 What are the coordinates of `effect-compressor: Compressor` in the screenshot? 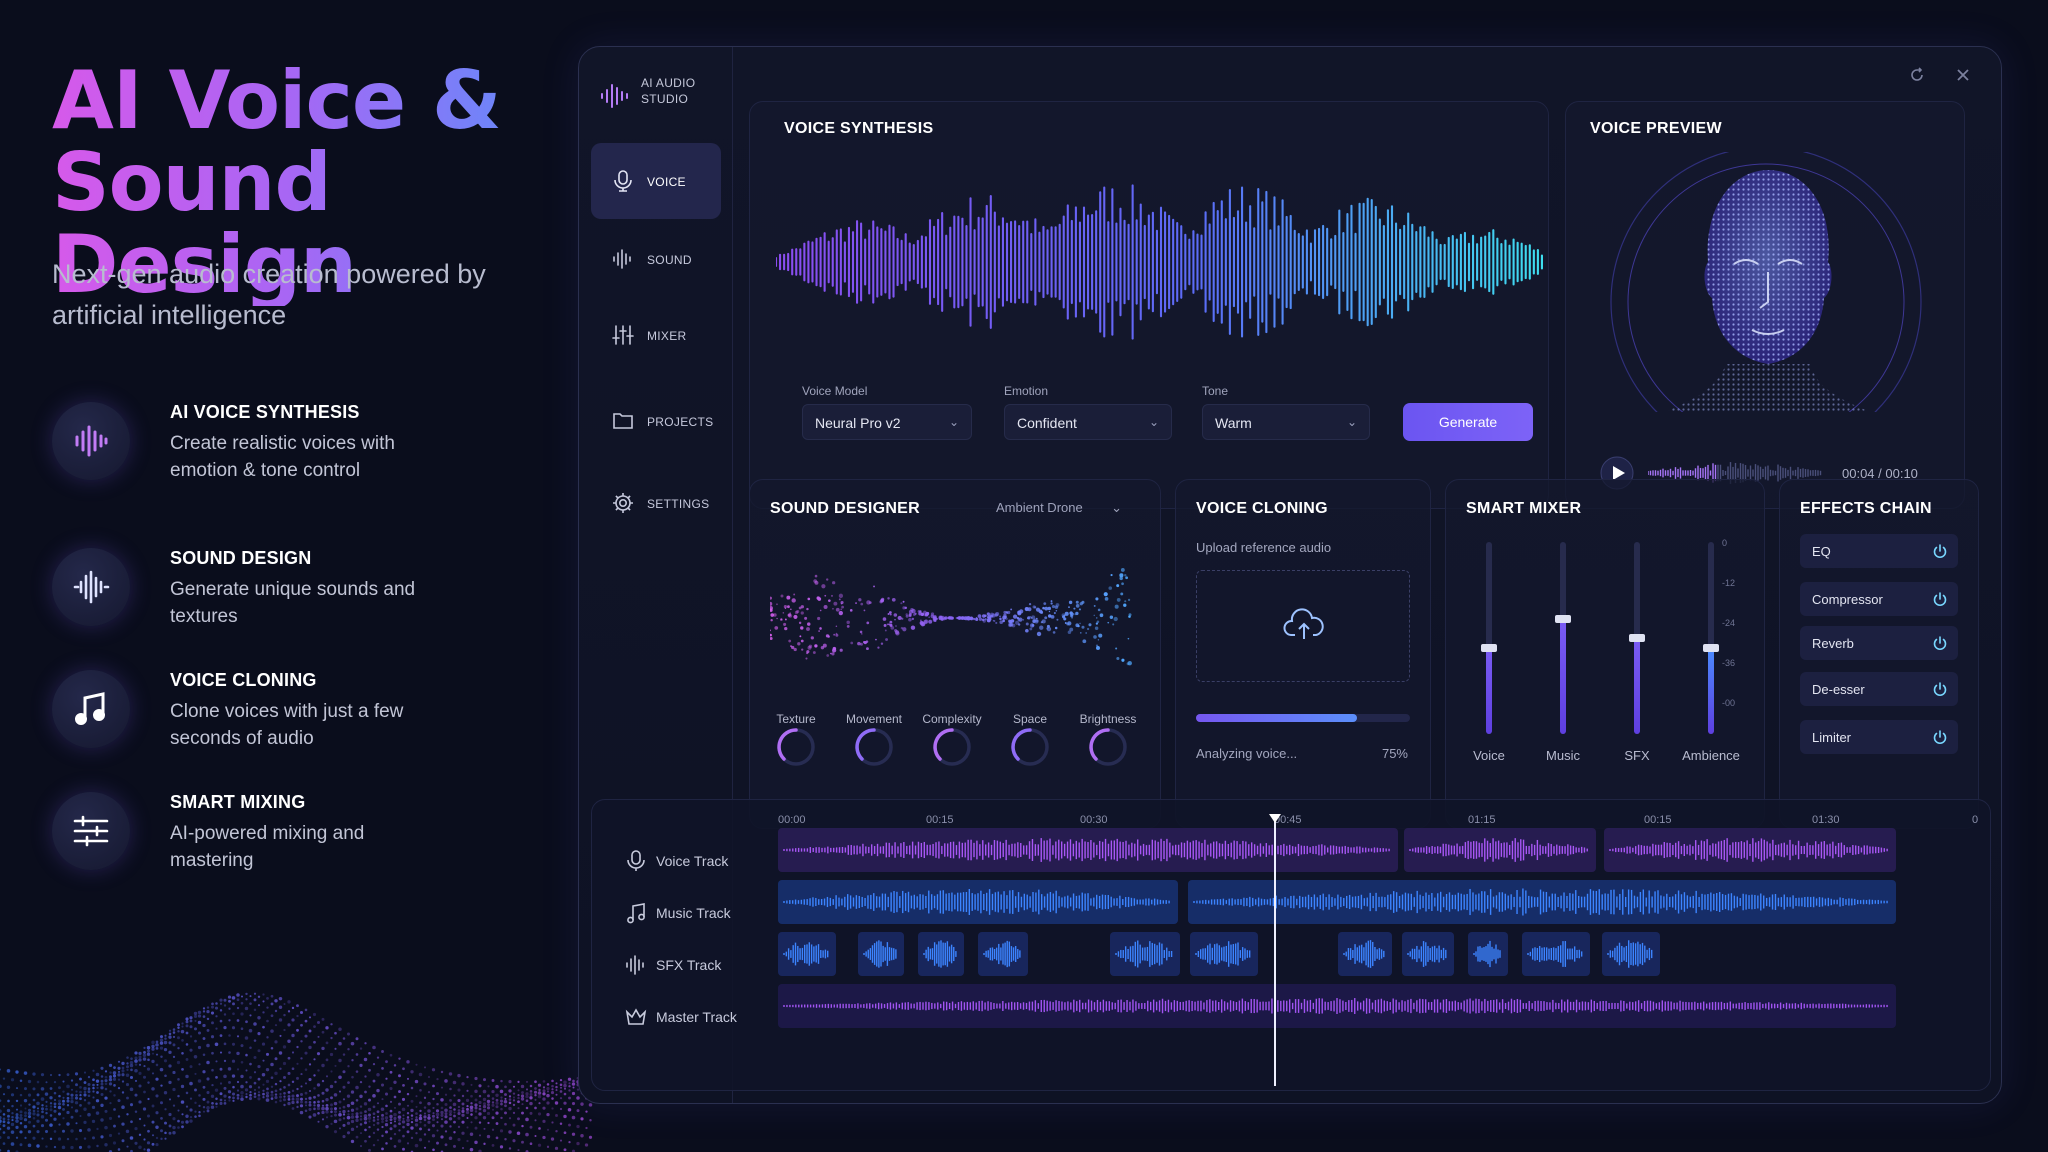 It's located at (1879, 599).